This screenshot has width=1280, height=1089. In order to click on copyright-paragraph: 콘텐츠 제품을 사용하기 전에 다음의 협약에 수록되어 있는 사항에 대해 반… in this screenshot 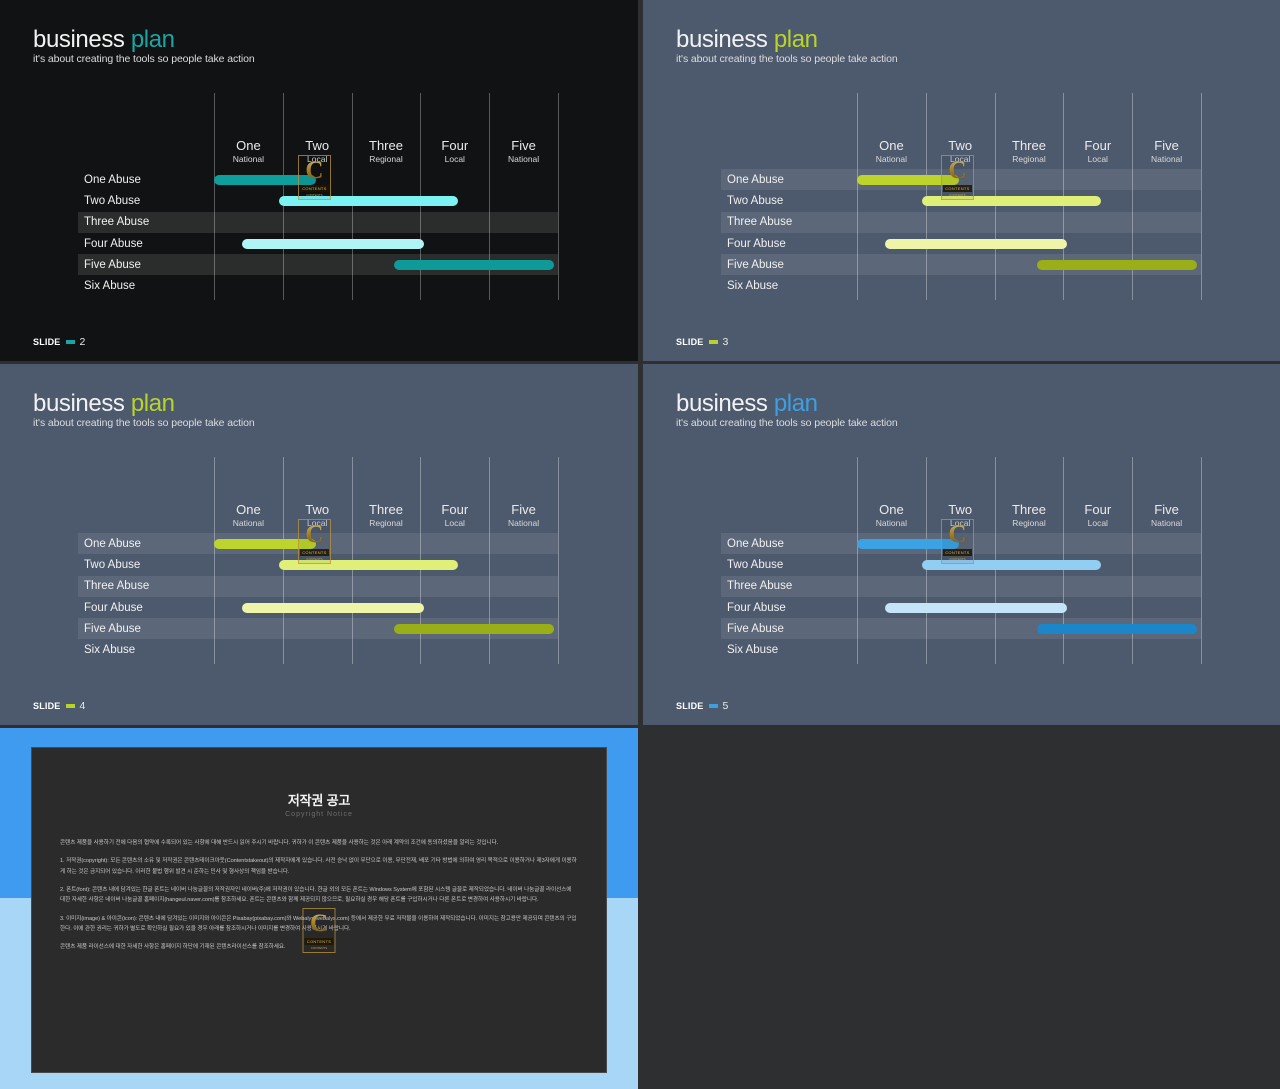, I will do `click(279, 843)`.